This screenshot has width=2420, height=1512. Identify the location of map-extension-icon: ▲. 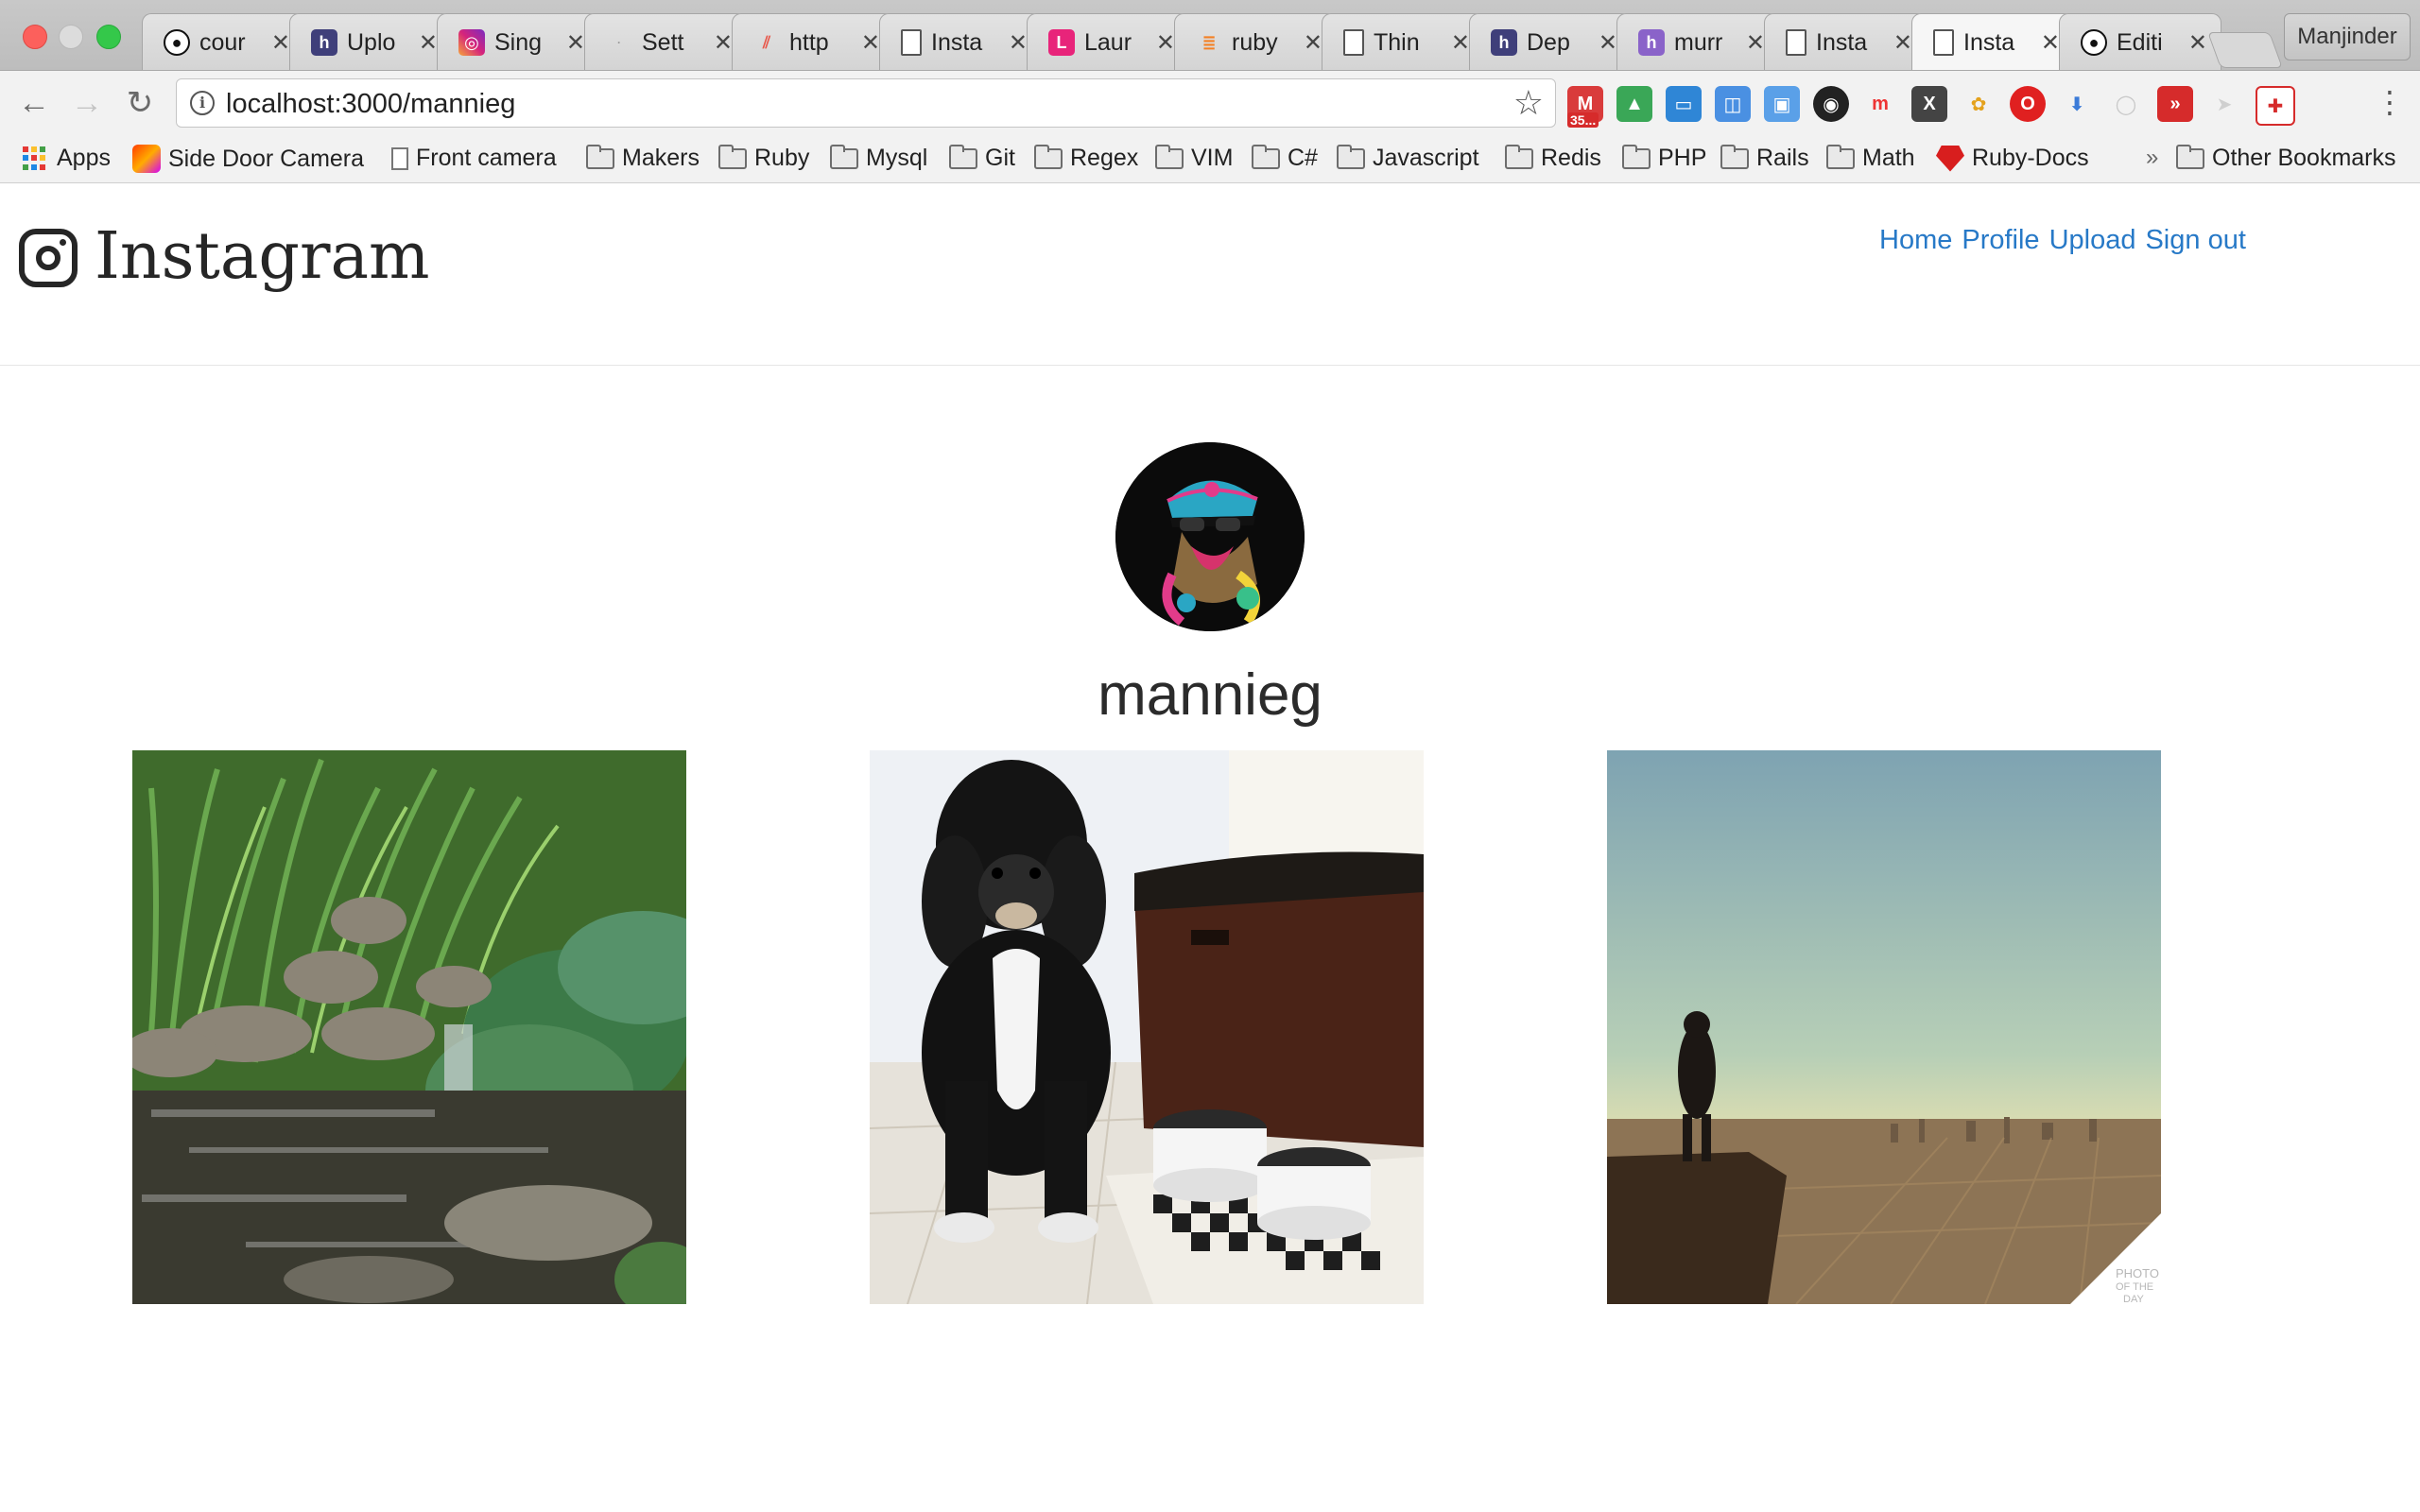
(1634, 104).